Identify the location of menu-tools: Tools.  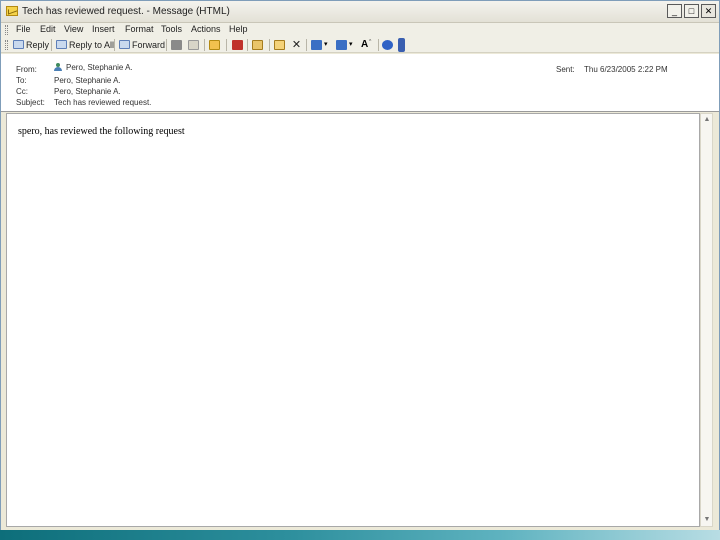
(171, 29).